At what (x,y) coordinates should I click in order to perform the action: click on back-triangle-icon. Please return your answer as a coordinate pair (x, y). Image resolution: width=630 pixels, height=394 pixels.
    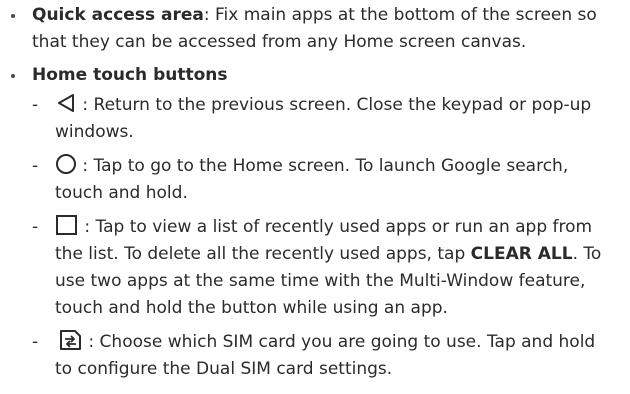
    Looking at the image, I should click on (66, 103).